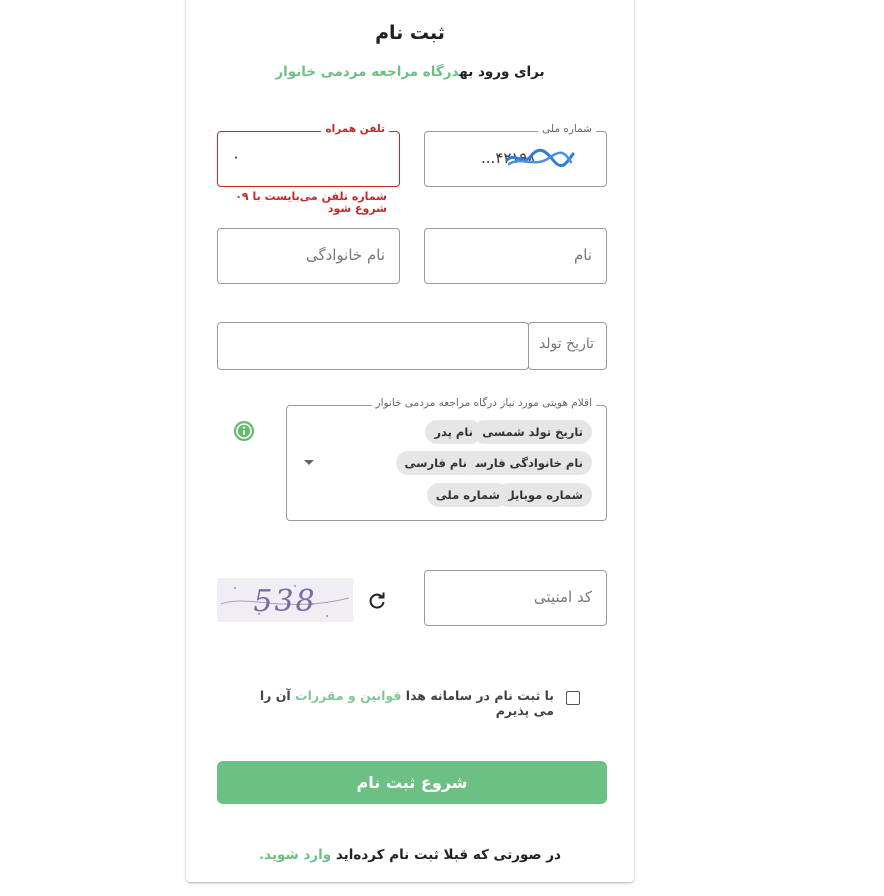 This screenshot has width=884, height=896. I want to click on captcha-text: 538 680, so click(285, 603).